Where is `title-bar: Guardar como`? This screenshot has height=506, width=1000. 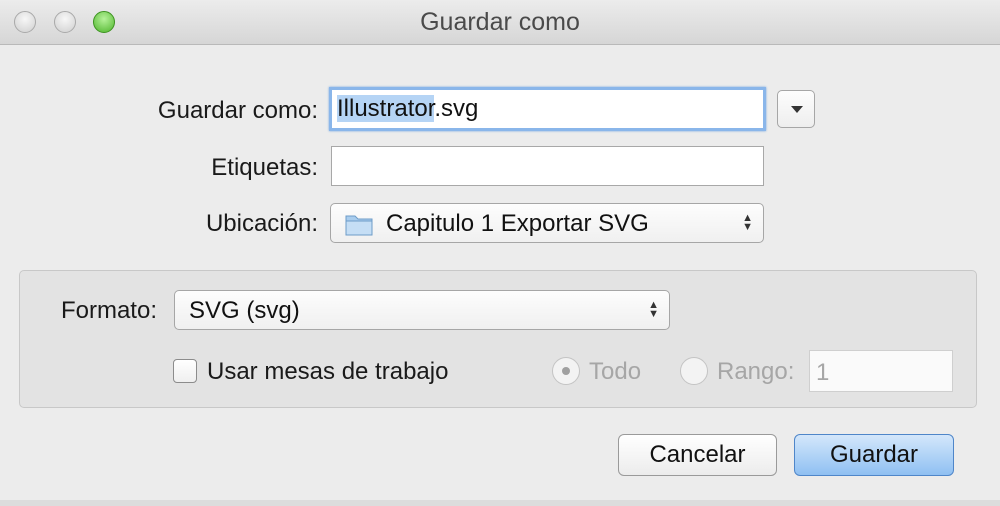
title-bar: Guardar como is located at coordinates (500, 22).